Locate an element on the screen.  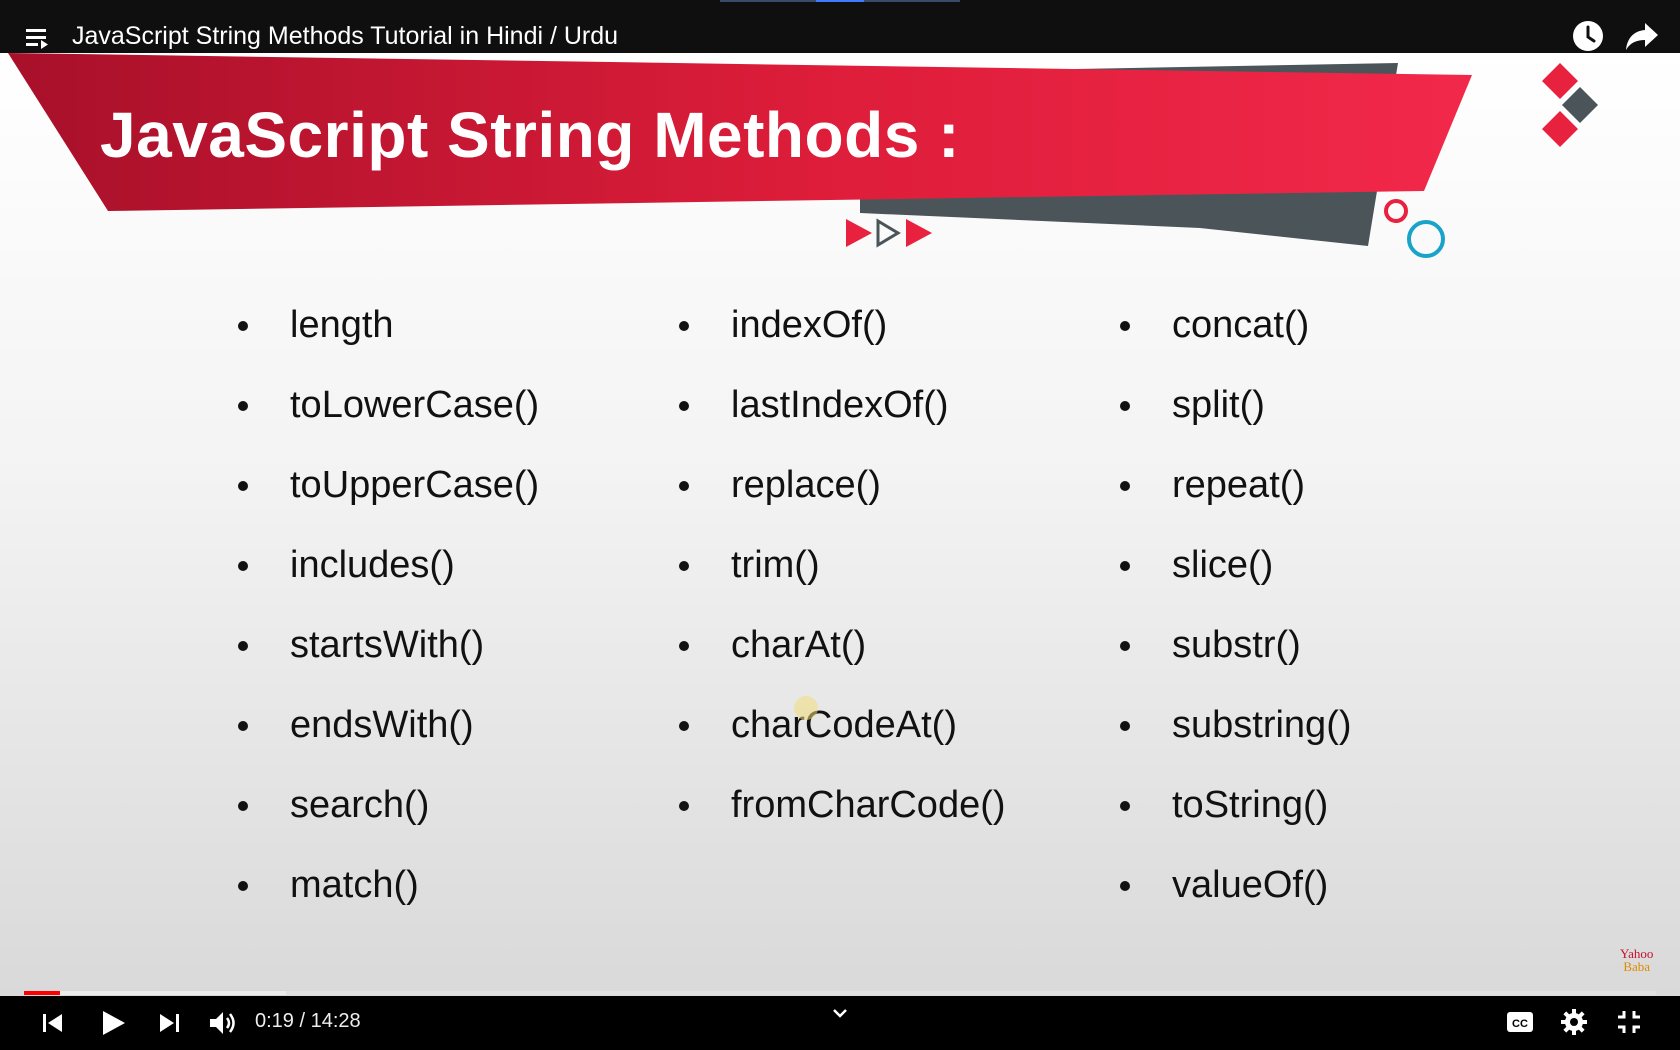
method-item: split() is located at coordinates (1236, 423).